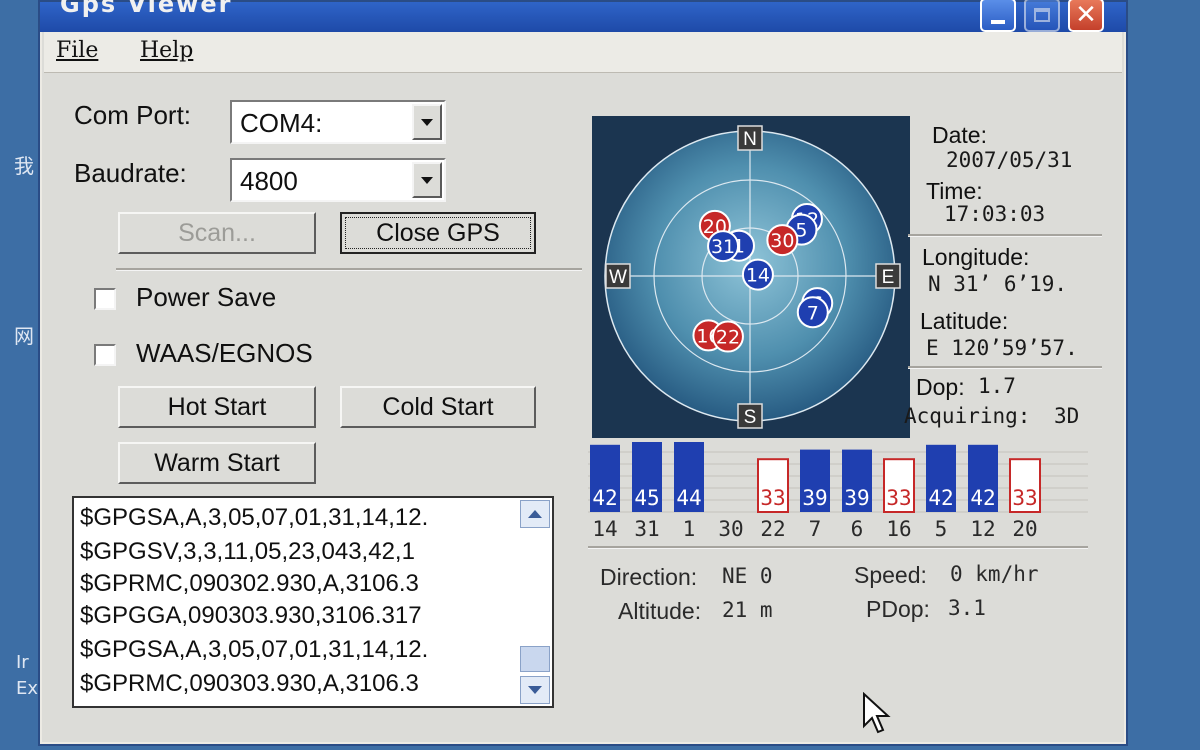 The image size is (1200, 750). What do you see at coordinates (217, 407) in the screenshot?
I see `hot-start-button: Hot Start` at bounding box center [217, 407].